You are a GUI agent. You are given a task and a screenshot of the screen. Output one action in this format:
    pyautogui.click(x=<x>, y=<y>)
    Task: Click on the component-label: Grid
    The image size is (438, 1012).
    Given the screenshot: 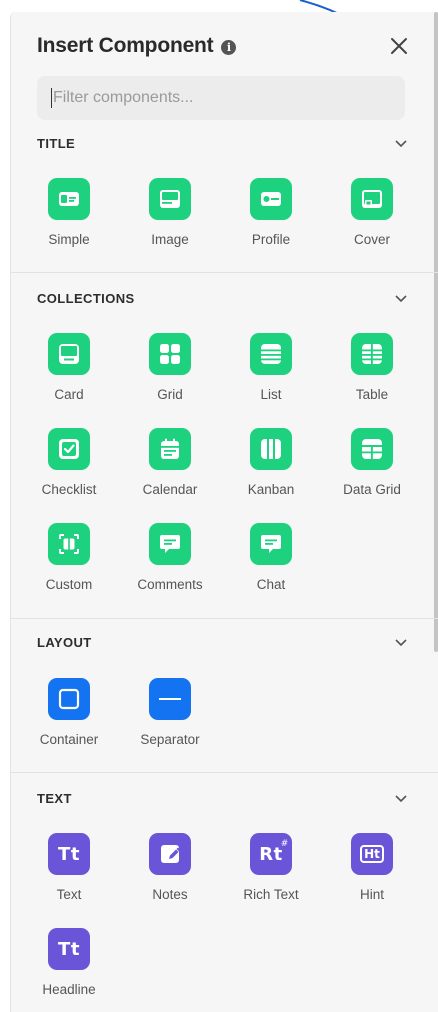 What is the action you would take?
    pyautogui.click(x=170, y=394)
    